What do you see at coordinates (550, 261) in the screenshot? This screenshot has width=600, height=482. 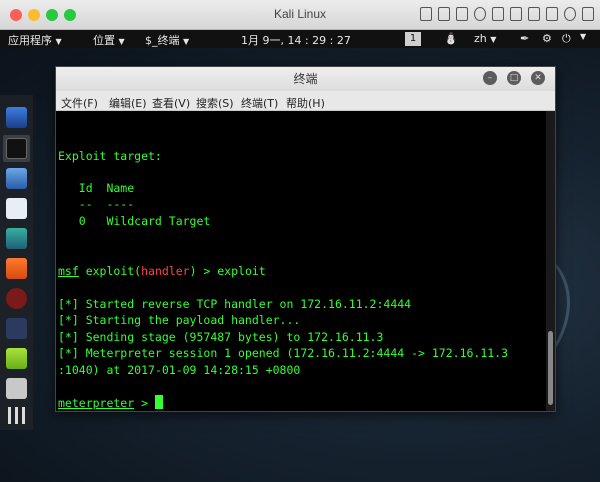 I see `scrollbar` at bounding box center [550, 261].